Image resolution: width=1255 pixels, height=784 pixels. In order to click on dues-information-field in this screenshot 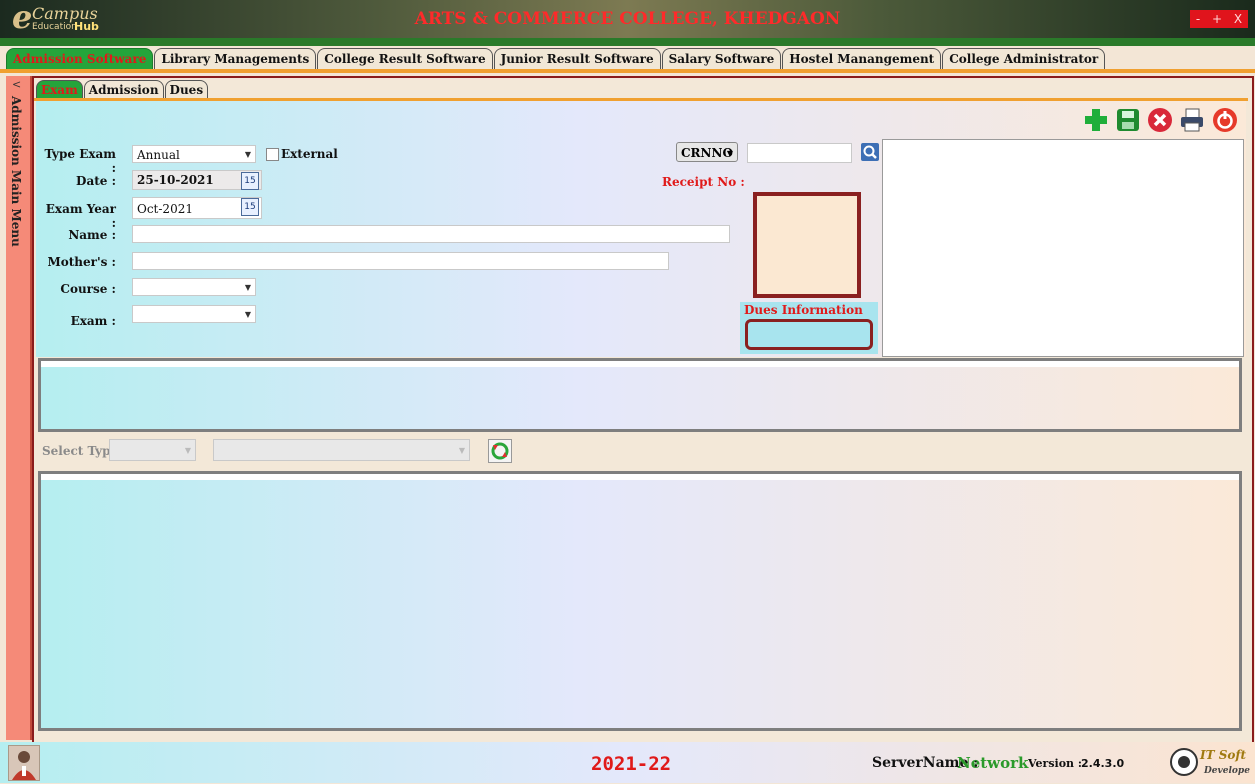, I will do `click(809, 334)`.